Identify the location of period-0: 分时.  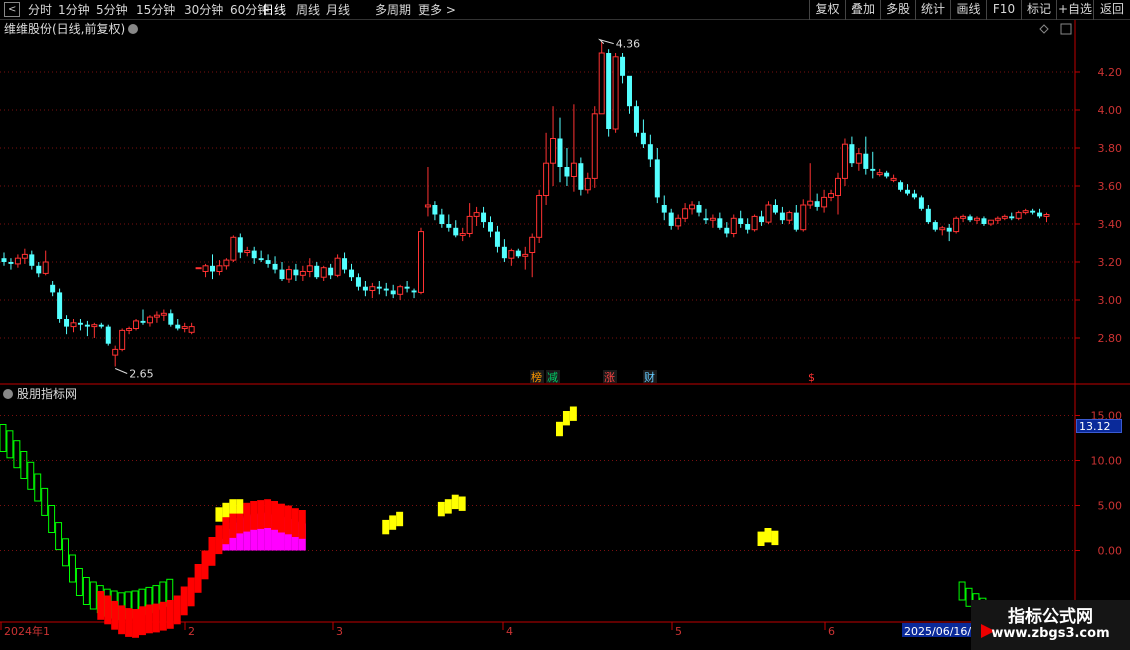
(40, 10).